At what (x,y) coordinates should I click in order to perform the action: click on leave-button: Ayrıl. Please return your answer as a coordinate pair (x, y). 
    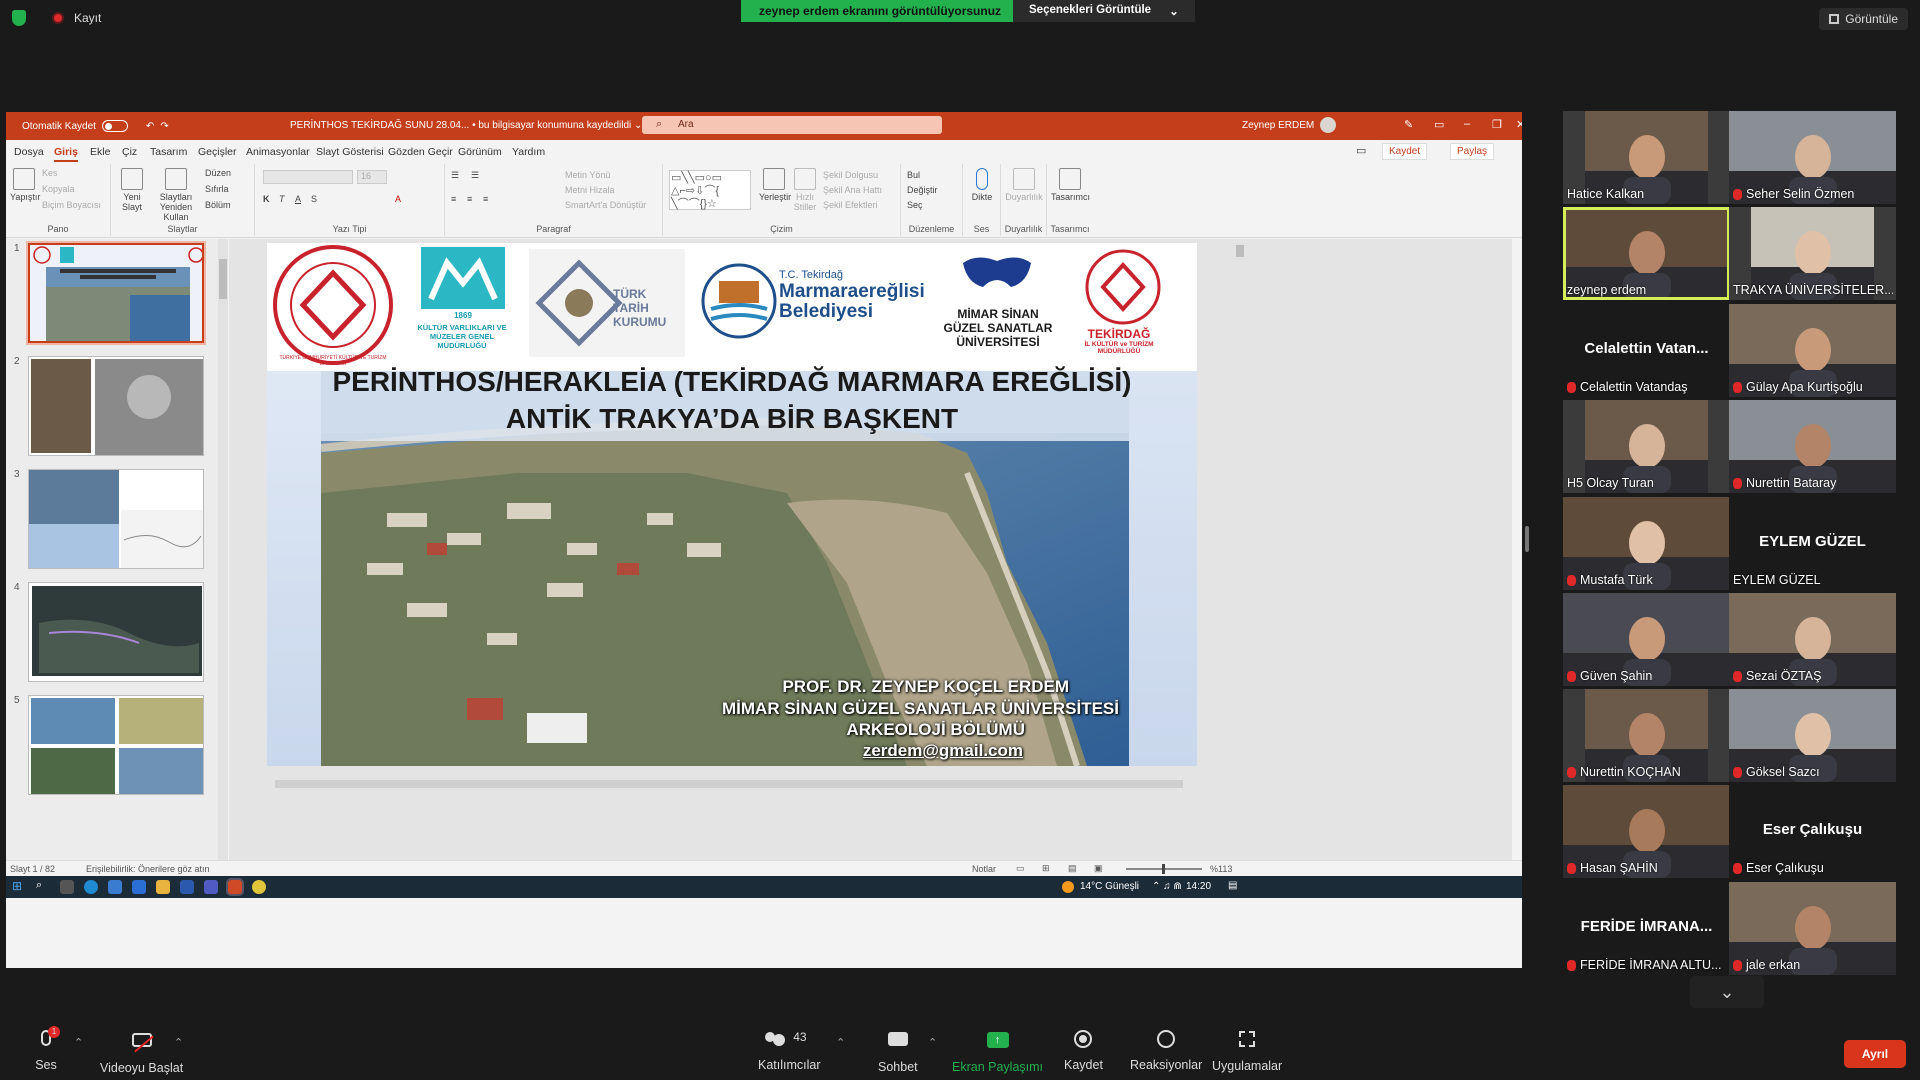
    Looking at the image, I should click on (1875, 1054).